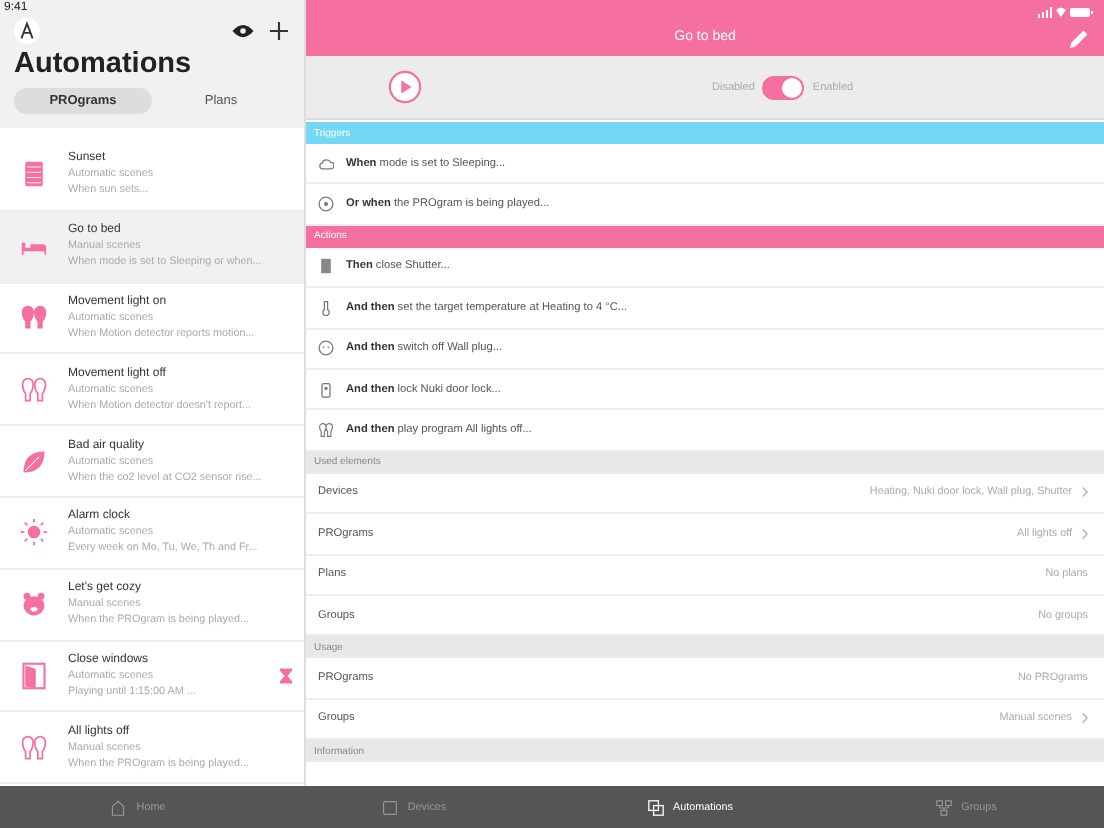  What do you see at coordinates (104, 64) in the screenshot?
I see `page-title: Automations` at bounding box center [104, 64].